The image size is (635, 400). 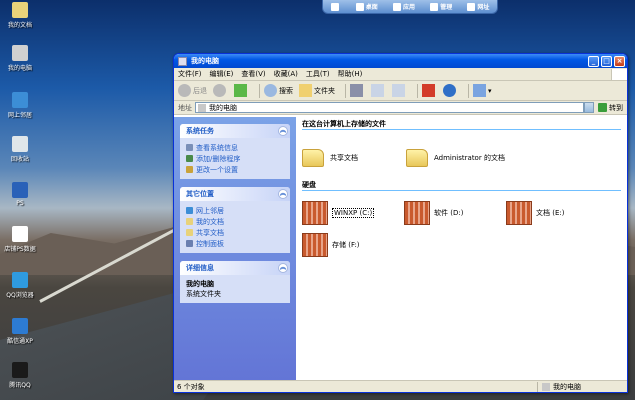 I want to click on folder-shared-documents: 共享文档, so click(x=354, y=158).